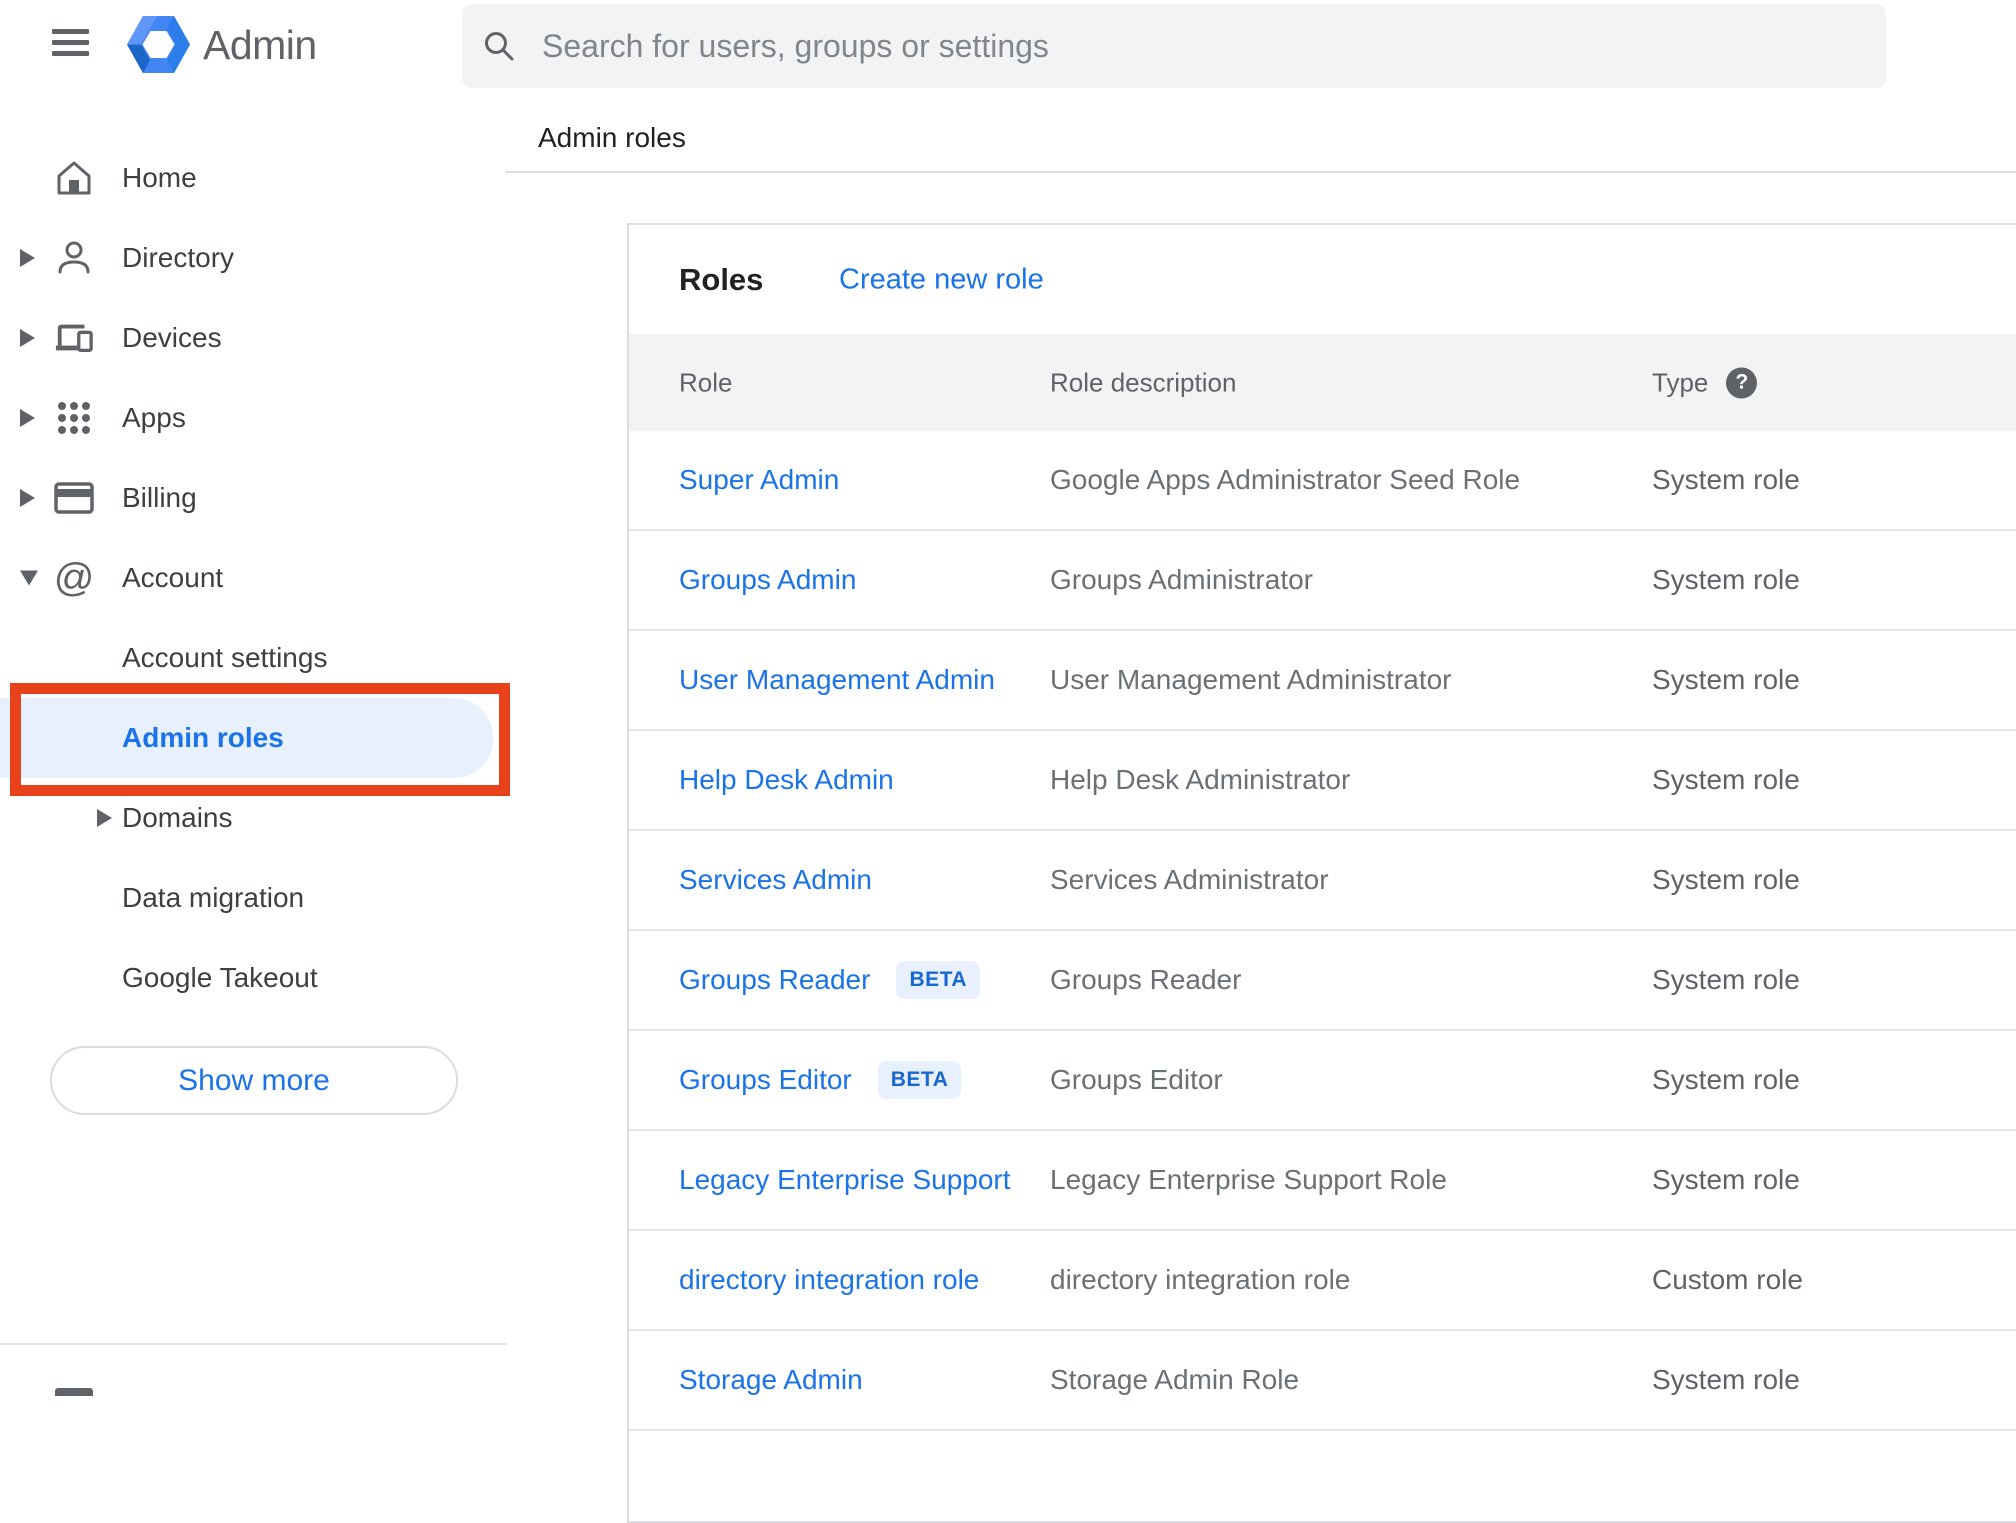 This screenshot has width=2016, height=1523. I want to click on role-cell: Storage Admin, so click(771, 1380).